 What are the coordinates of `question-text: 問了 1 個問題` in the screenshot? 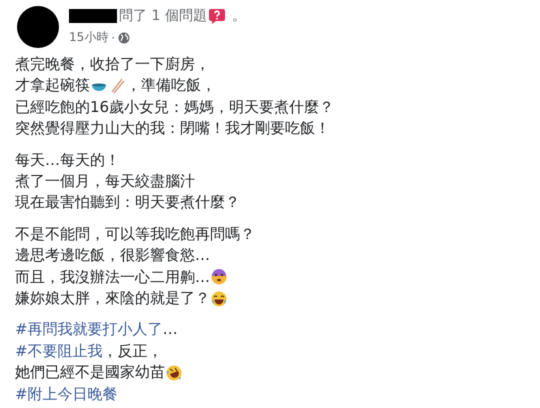 It's located at (163, 16).